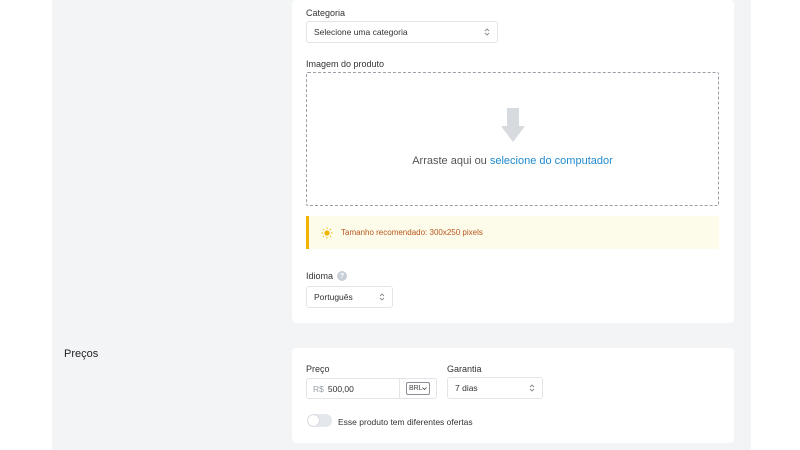  I want to click on dropzone-text: Arraste aqui ou selecione do computador, so click(512, 161).